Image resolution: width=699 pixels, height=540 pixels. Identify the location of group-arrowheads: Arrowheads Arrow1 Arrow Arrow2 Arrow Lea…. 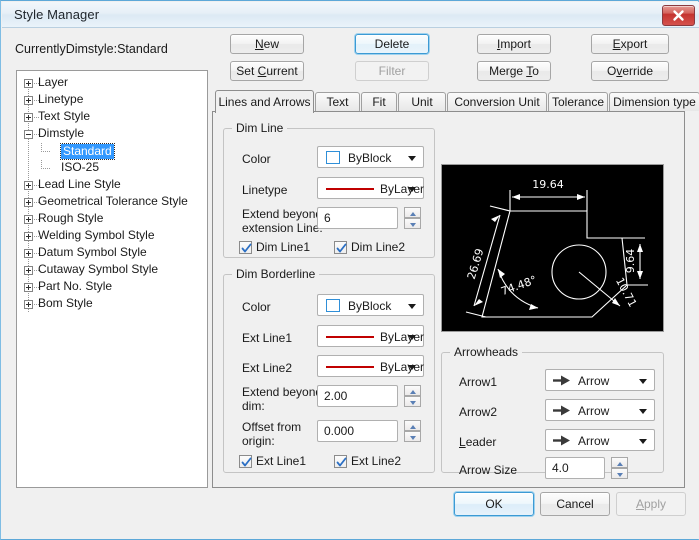
(552, 412).